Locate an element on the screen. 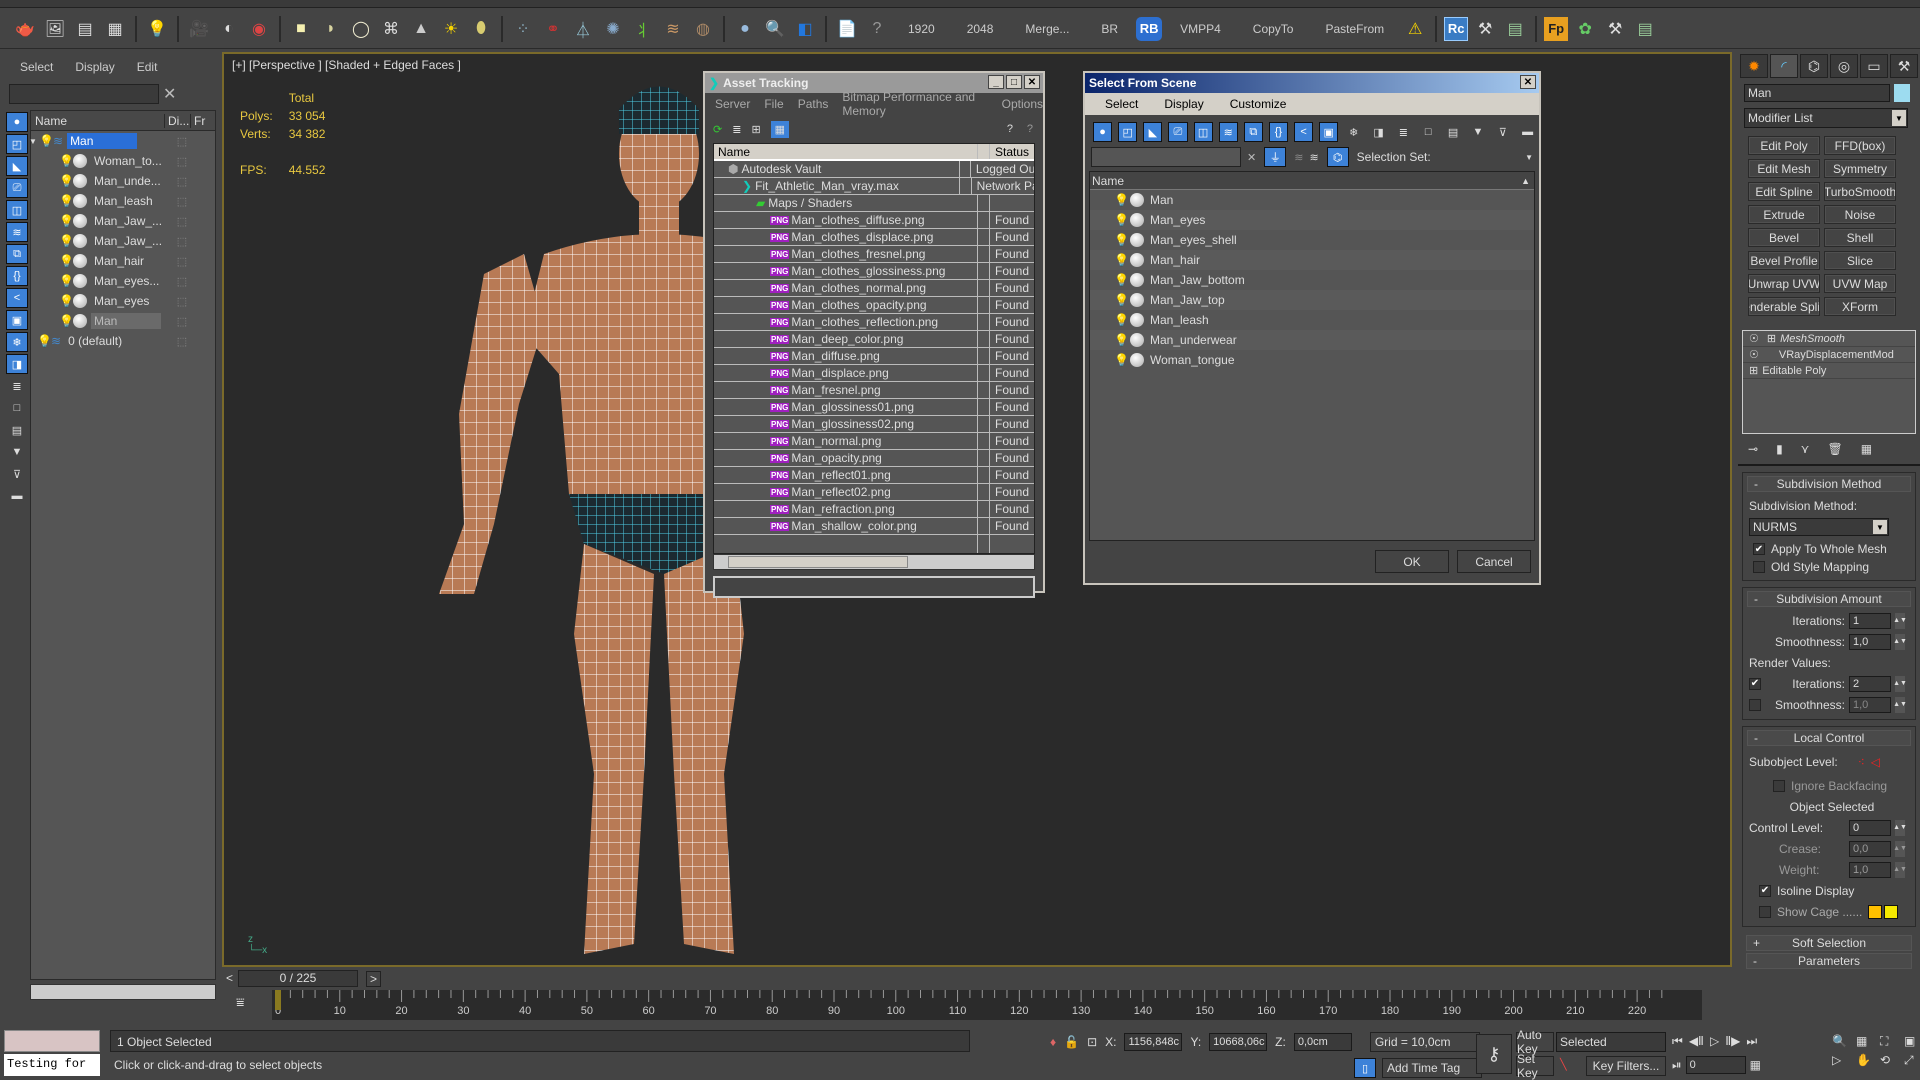 The width and height of the screenshot is (1920, 1080). minimize-button: _ is located at coordinates (996, 82).